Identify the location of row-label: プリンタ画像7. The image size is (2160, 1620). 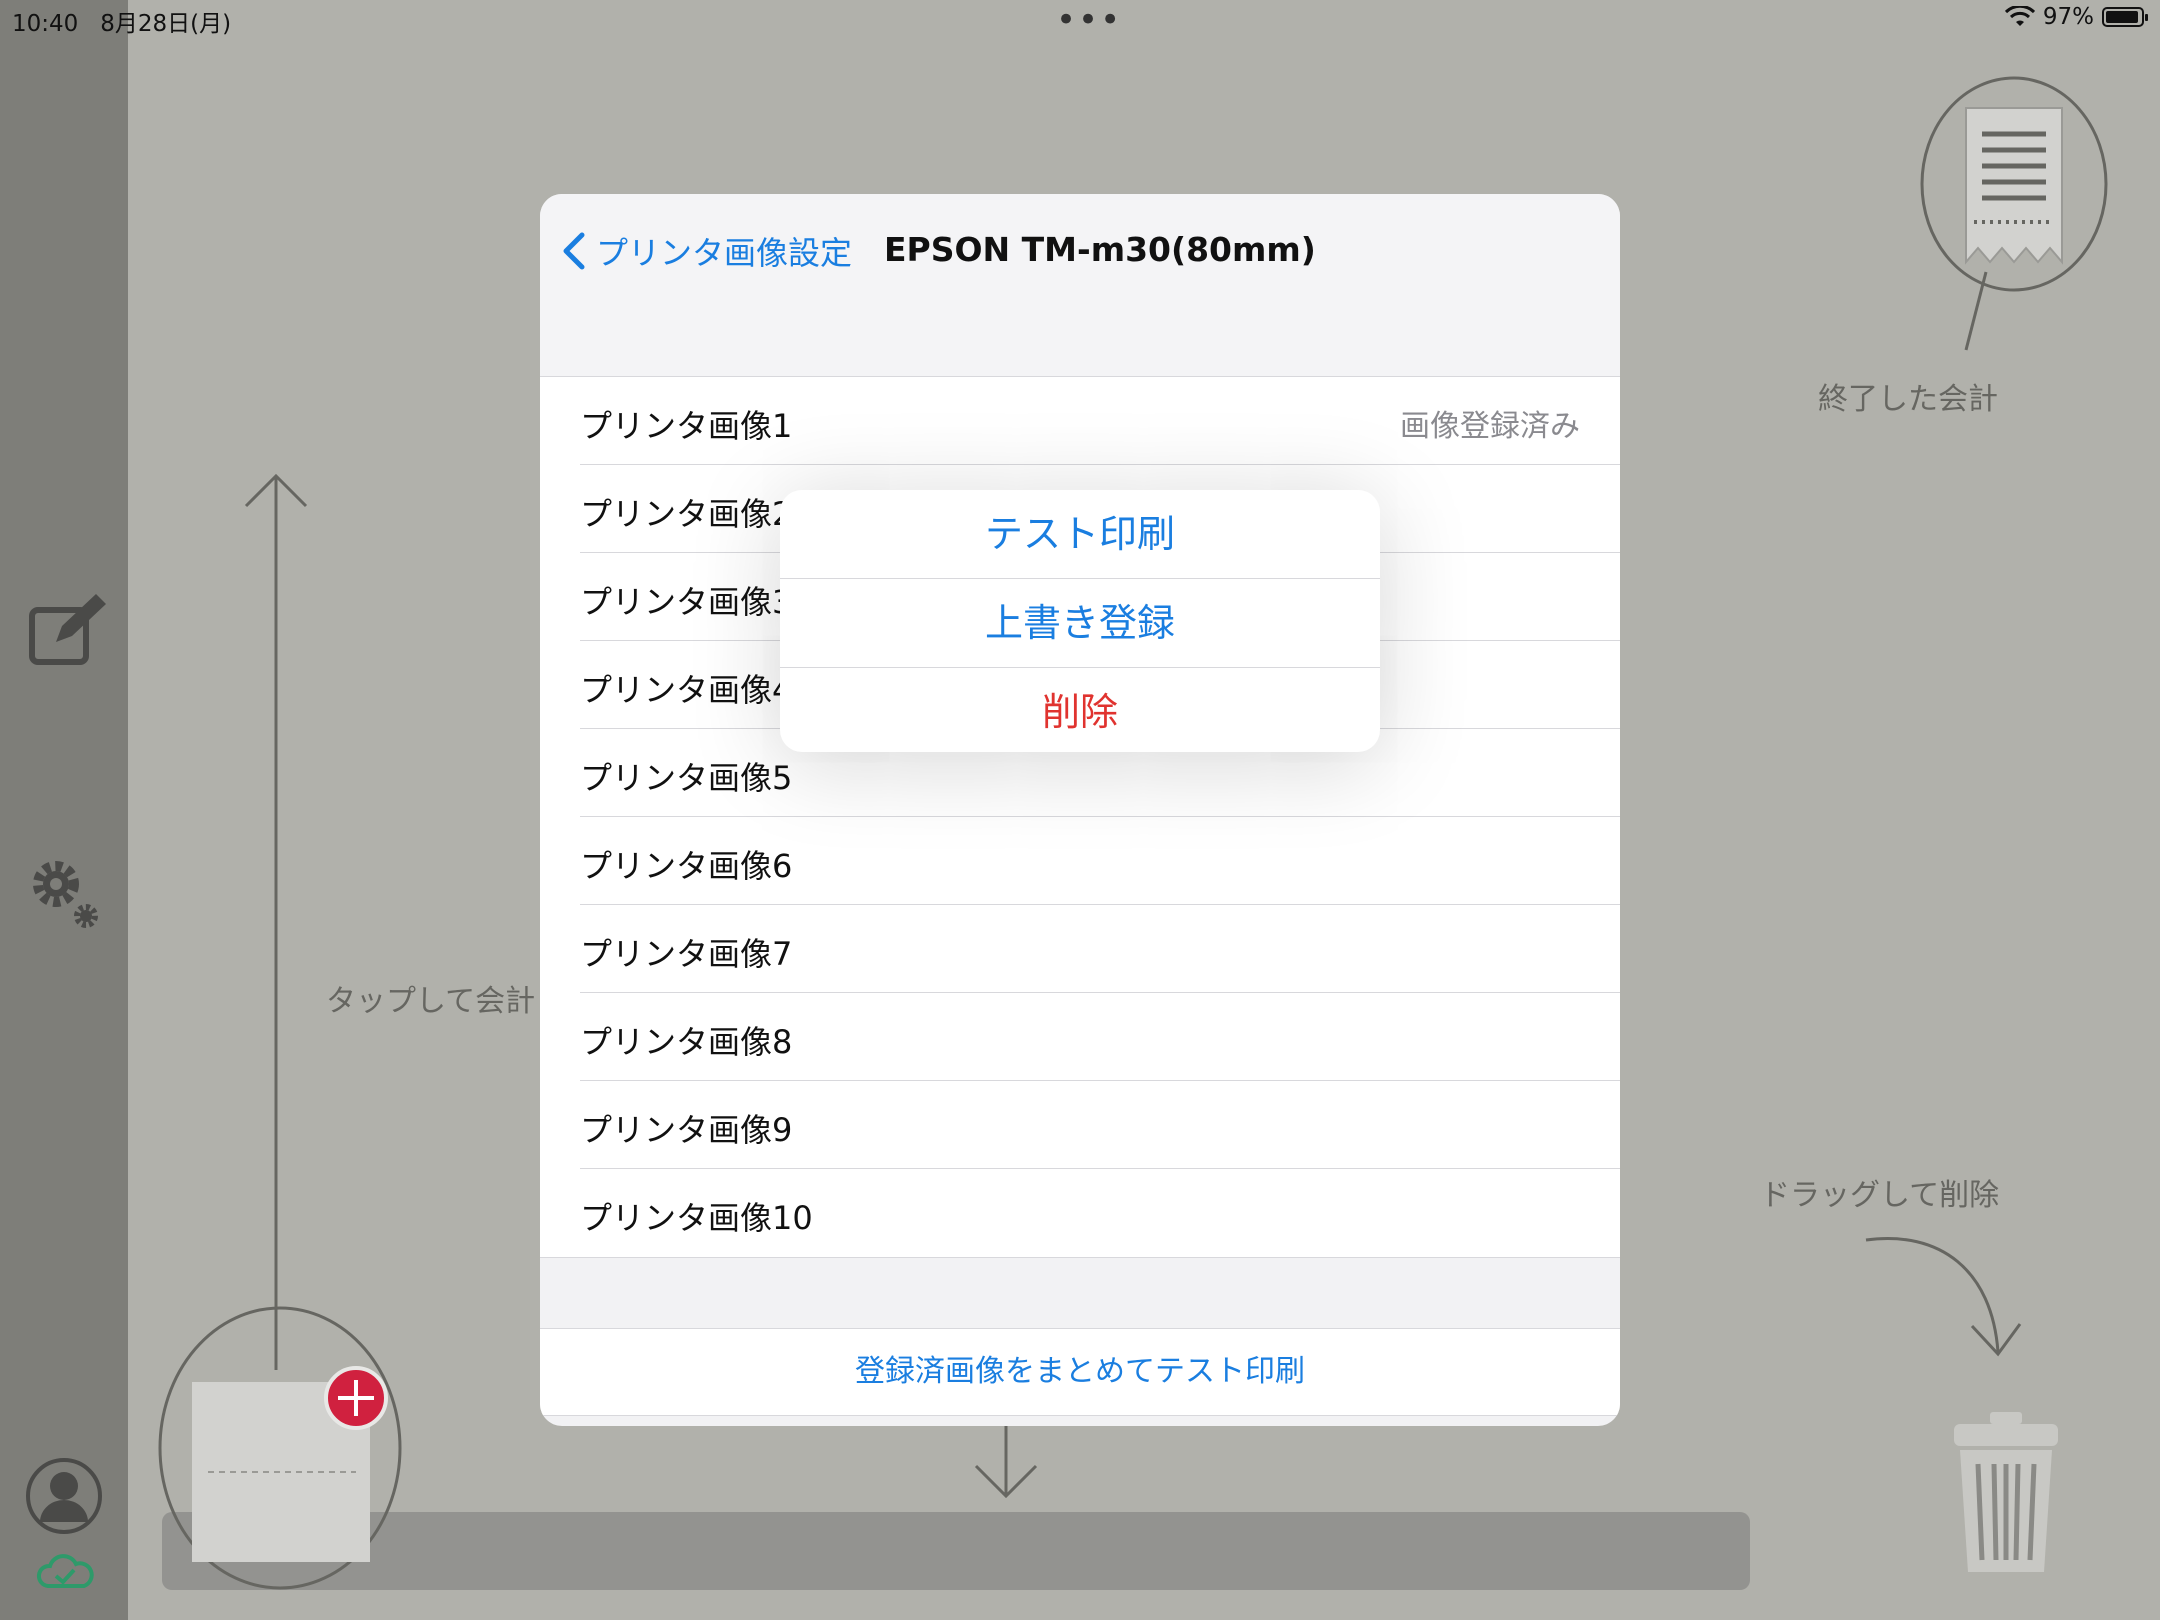
(686, 954).